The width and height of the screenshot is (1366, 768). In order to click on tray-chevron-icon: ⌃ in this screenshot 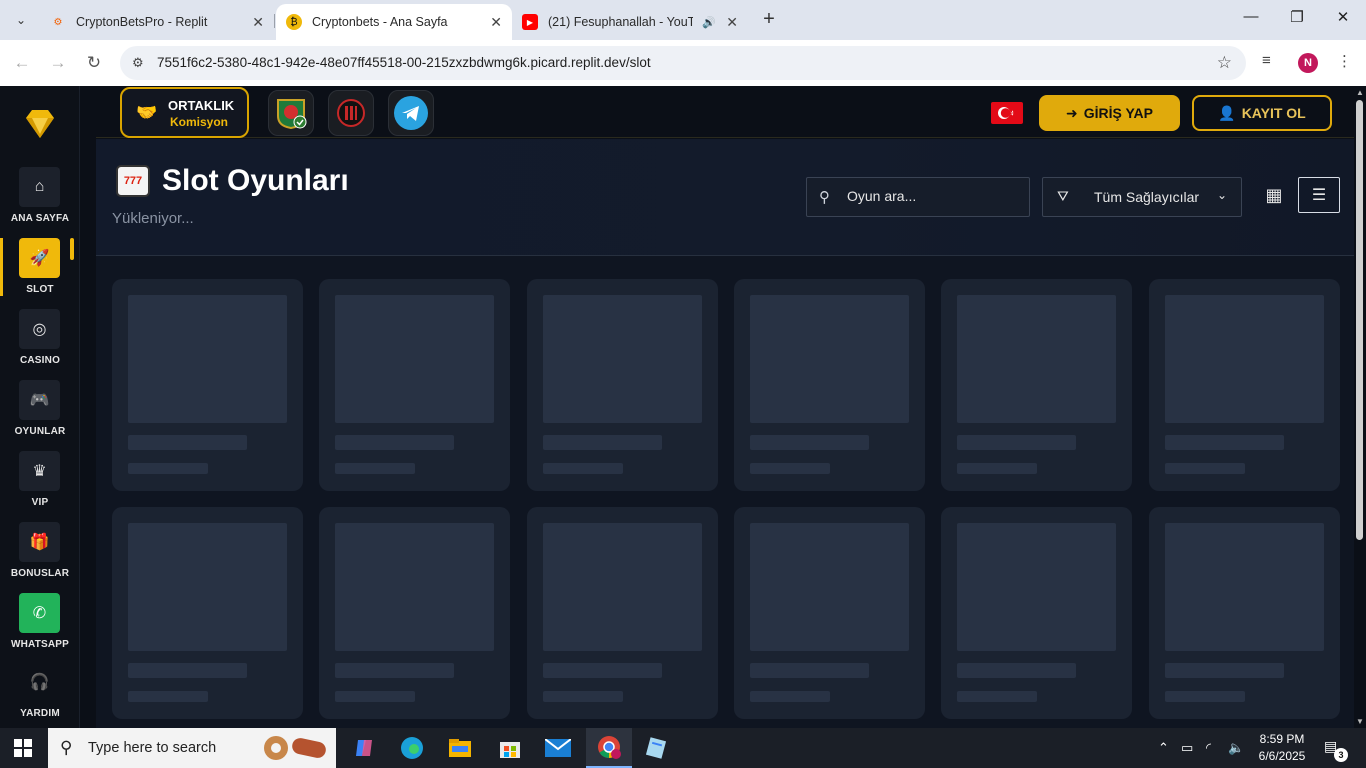, I will do `click(1163, 748)`.